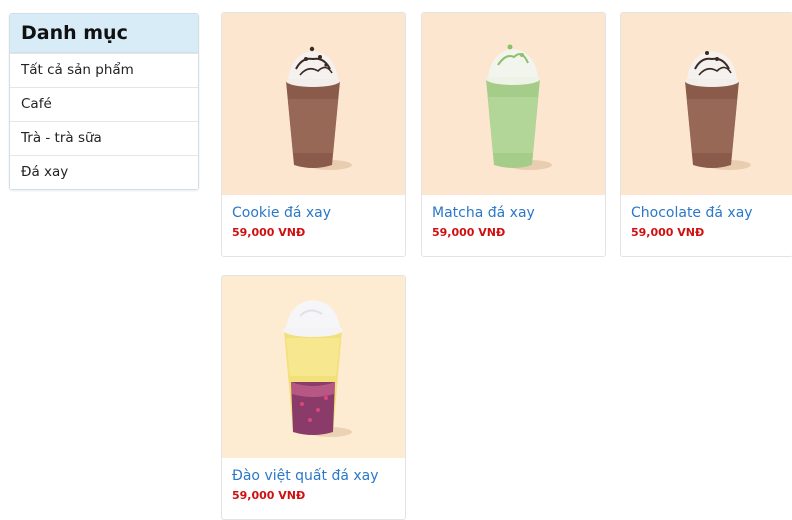  What do you see at coordinates (313, 213) in the screenshot?
I see `product-name: Cookie đá xay` at bounding box center [313, 213].